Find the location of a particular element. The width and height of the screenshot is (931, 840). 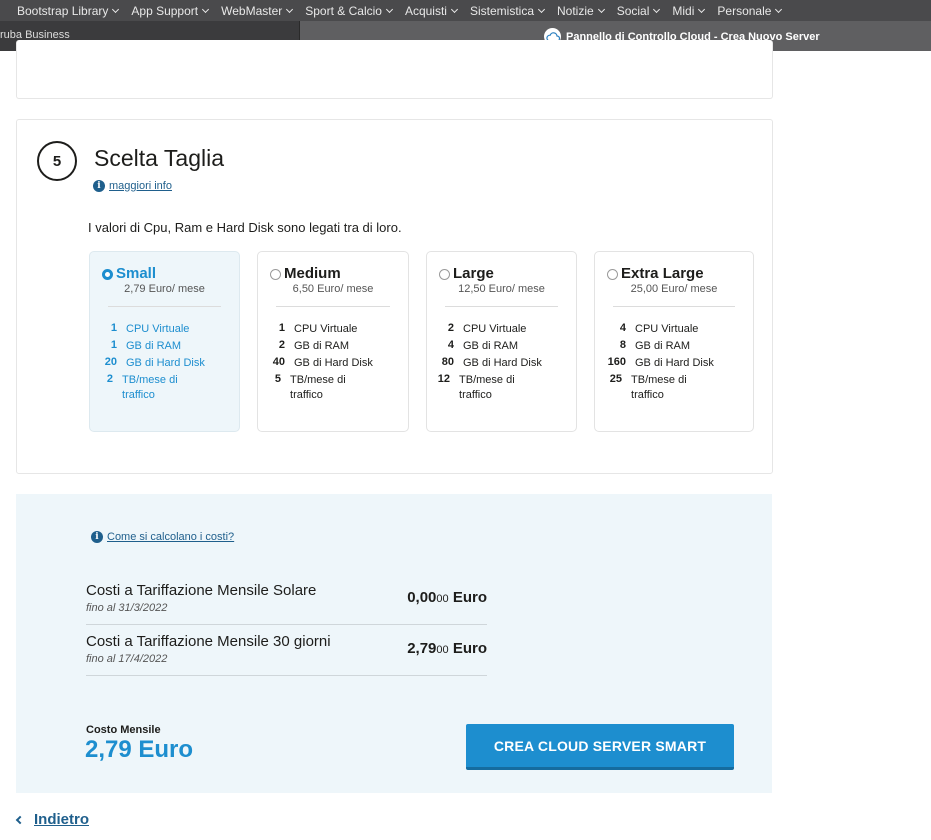

bookmark-folder: Notizie is located at coordinates (581, 11).